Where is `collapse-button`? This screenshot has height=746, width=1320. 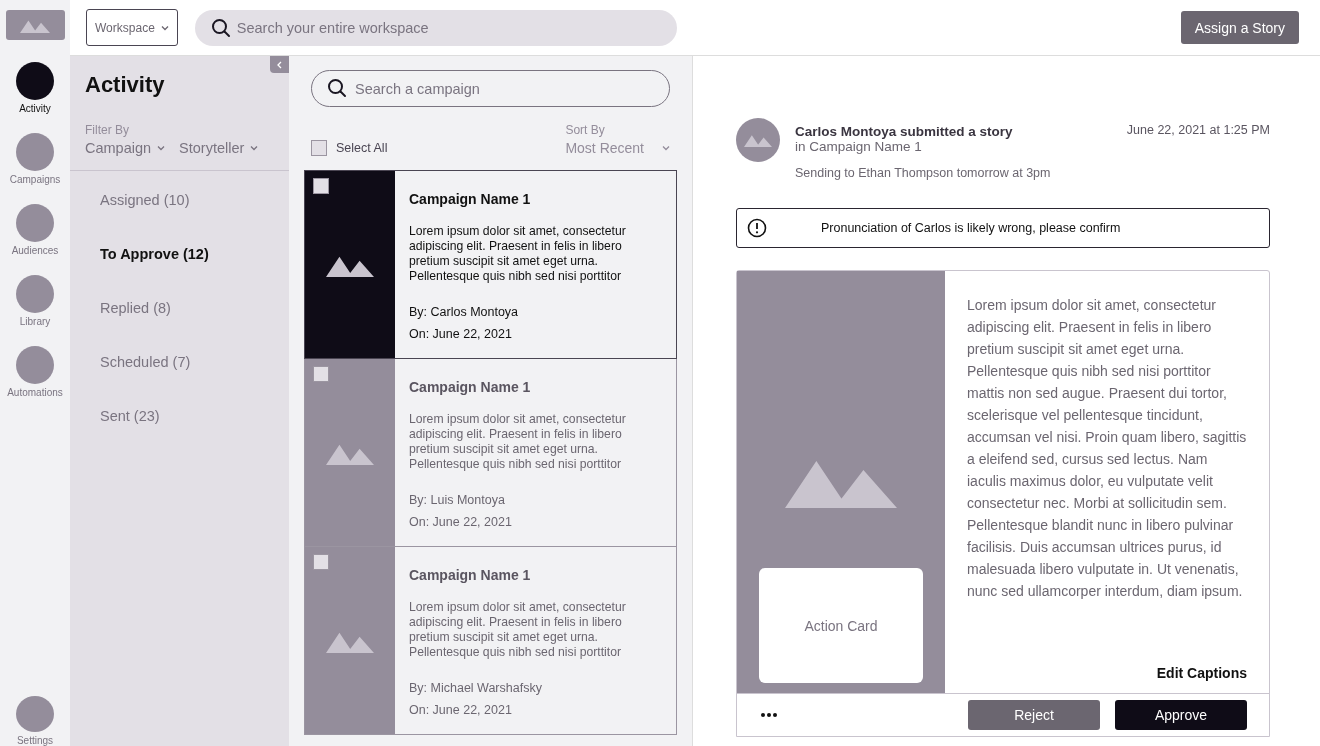 collapse-button is located at coordinates (279, 64).